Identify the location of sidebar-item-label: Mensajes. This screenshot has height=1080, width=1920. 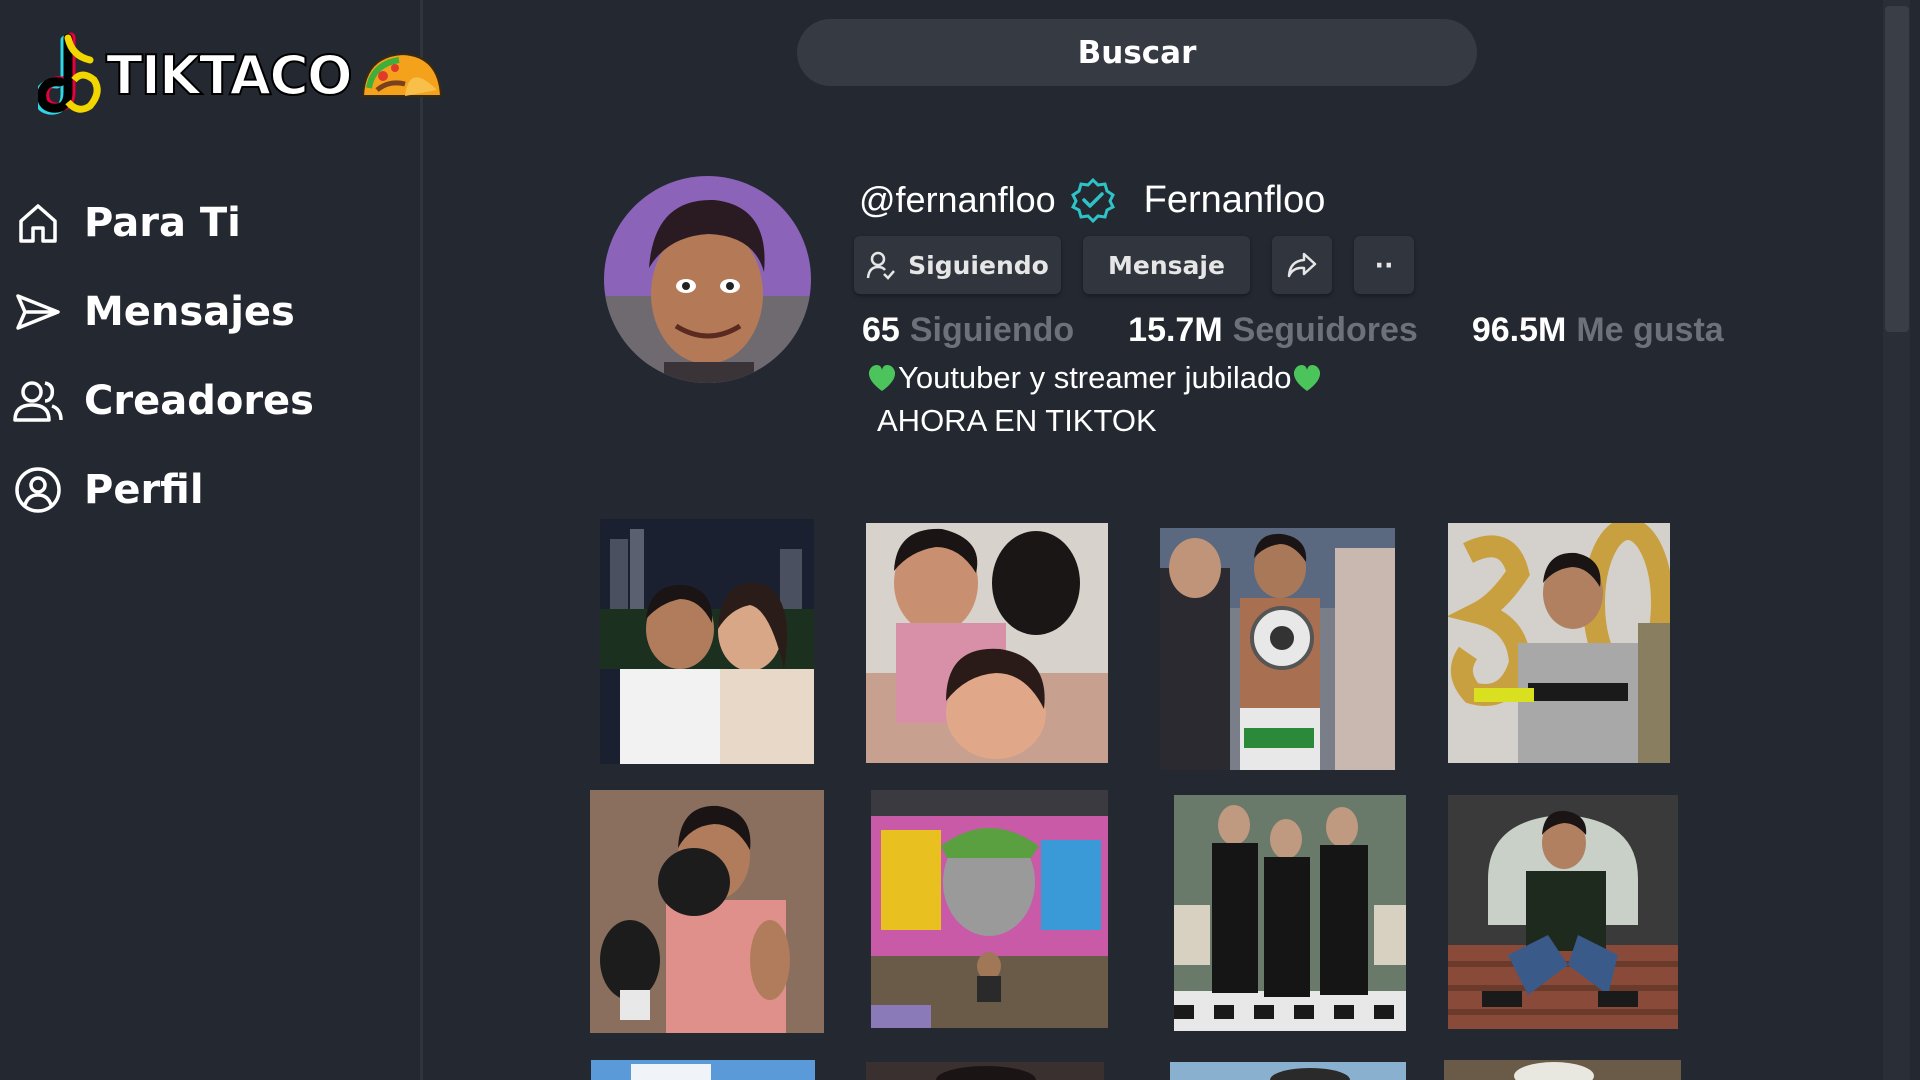
(189, 311).